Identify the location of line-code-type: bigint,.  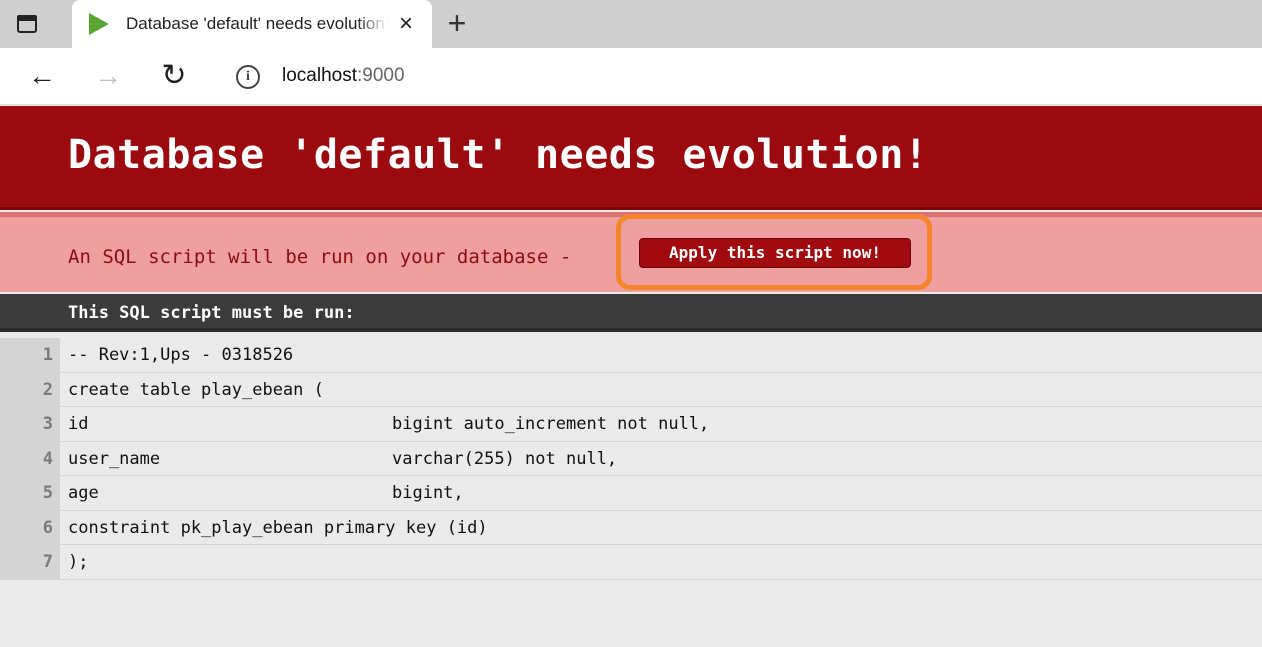
(428, 493).